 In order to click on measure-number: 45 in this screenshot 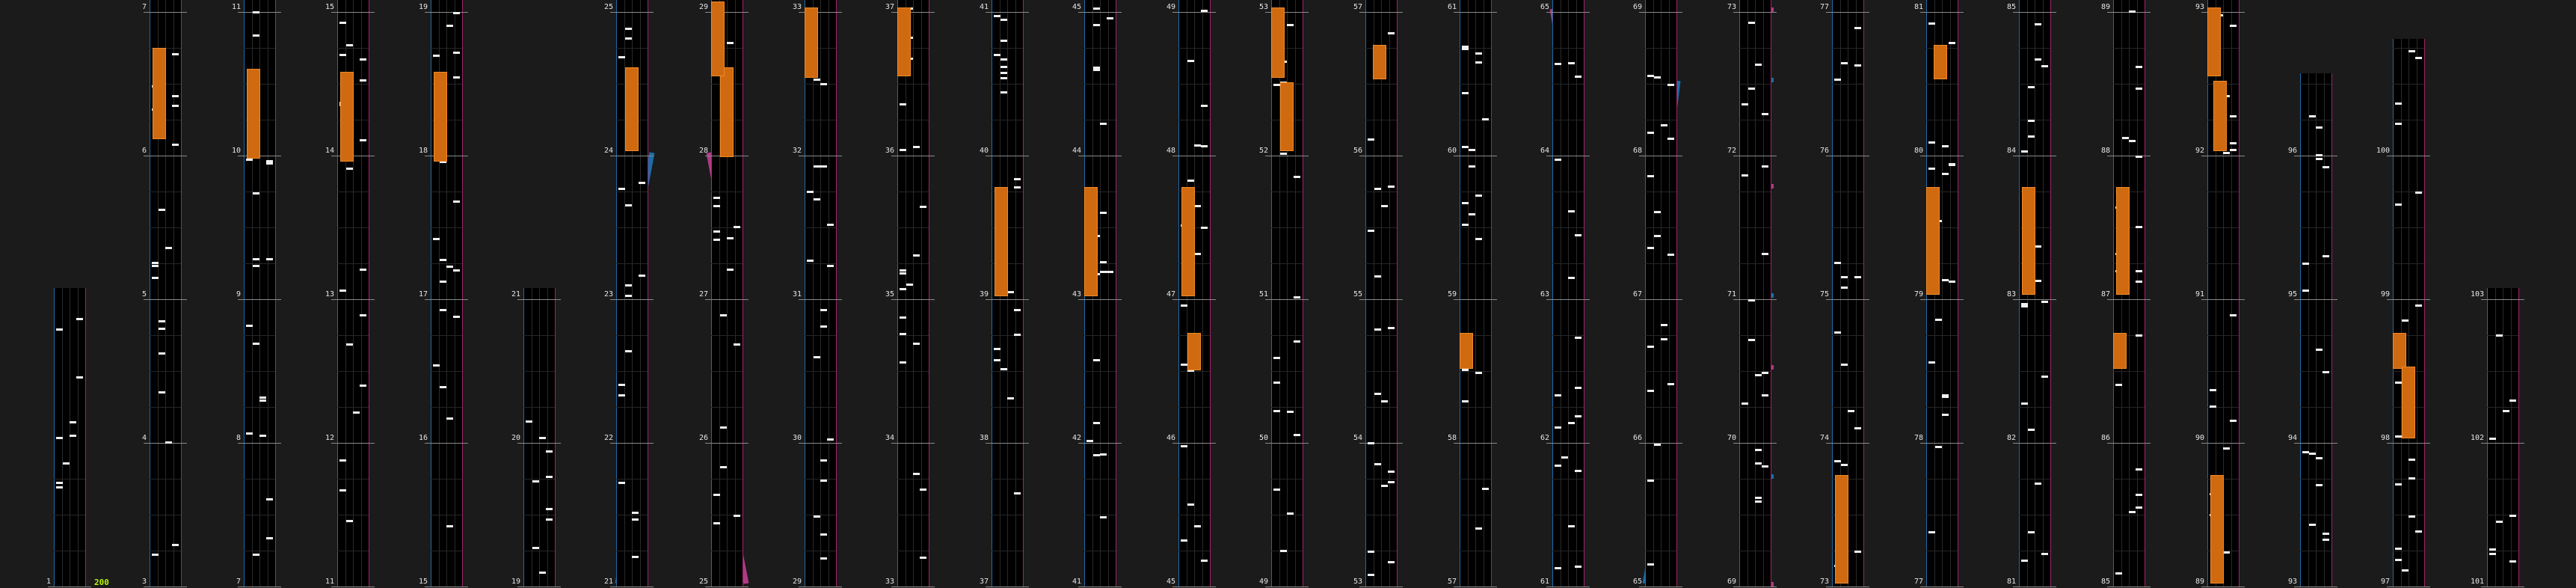, I will do `click(1170, 582)`.